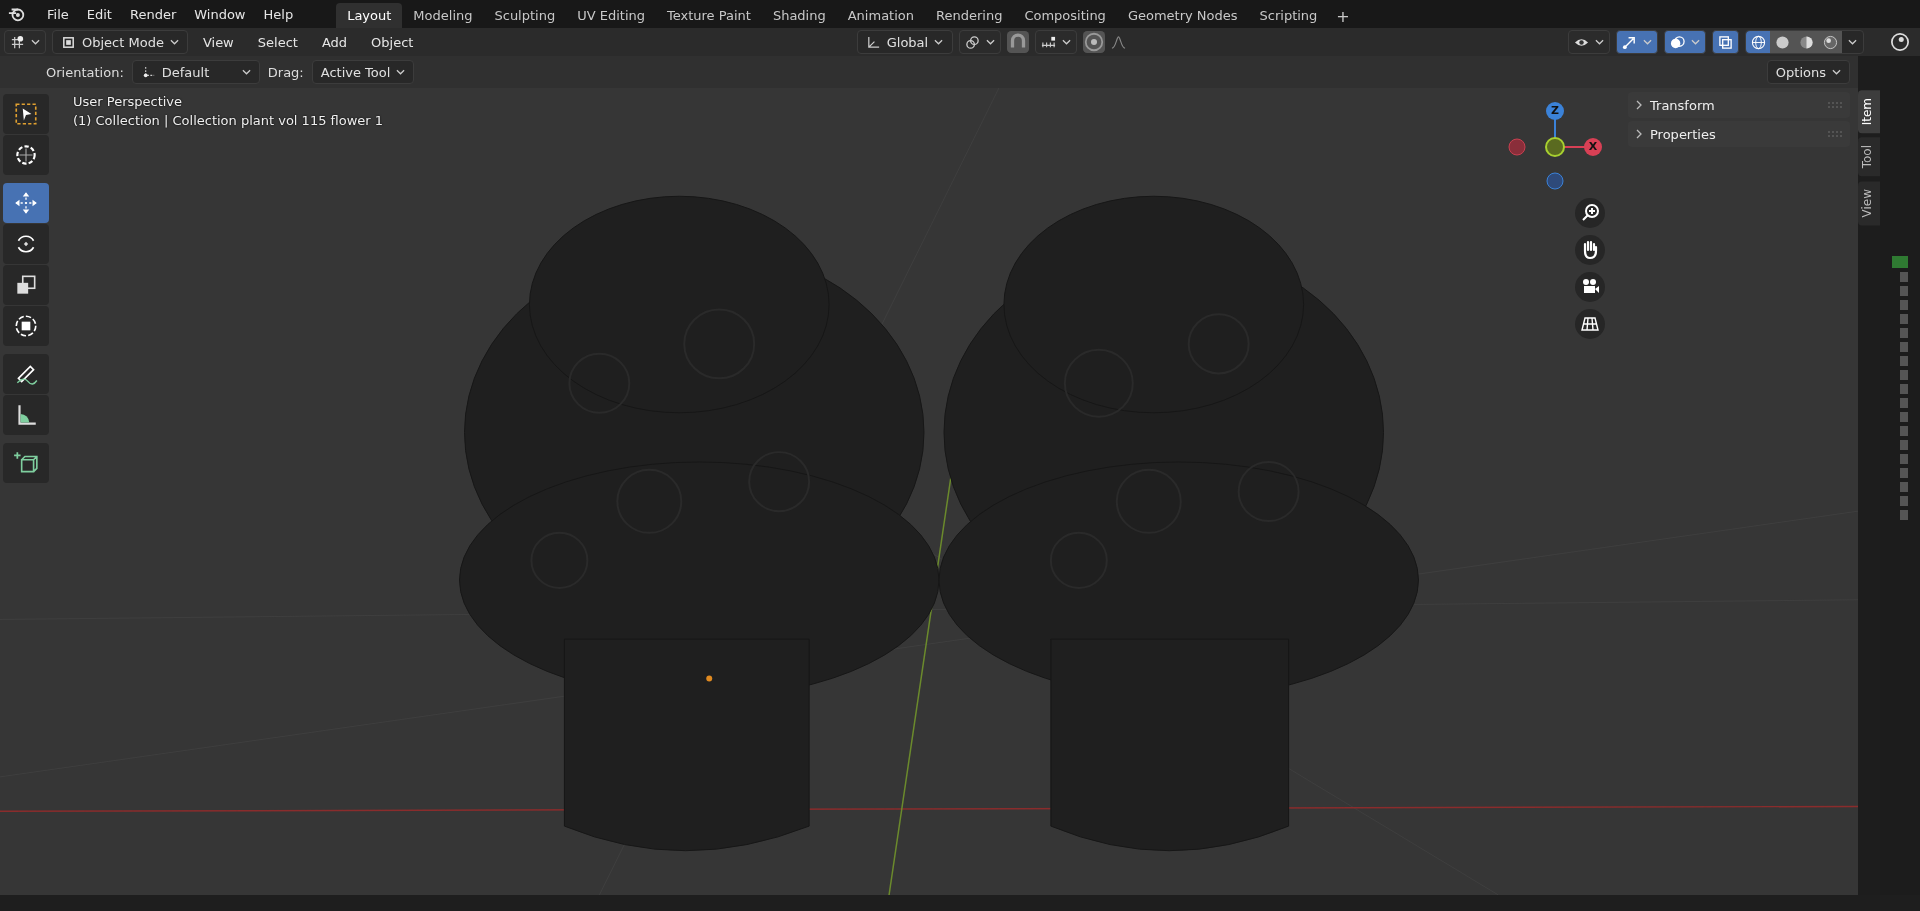 This screenshot has width=1920, height=911. Describe the element at coordinates (363, 72) in the screenshot. I see `drag-dropdown: Active Tool` at that location.